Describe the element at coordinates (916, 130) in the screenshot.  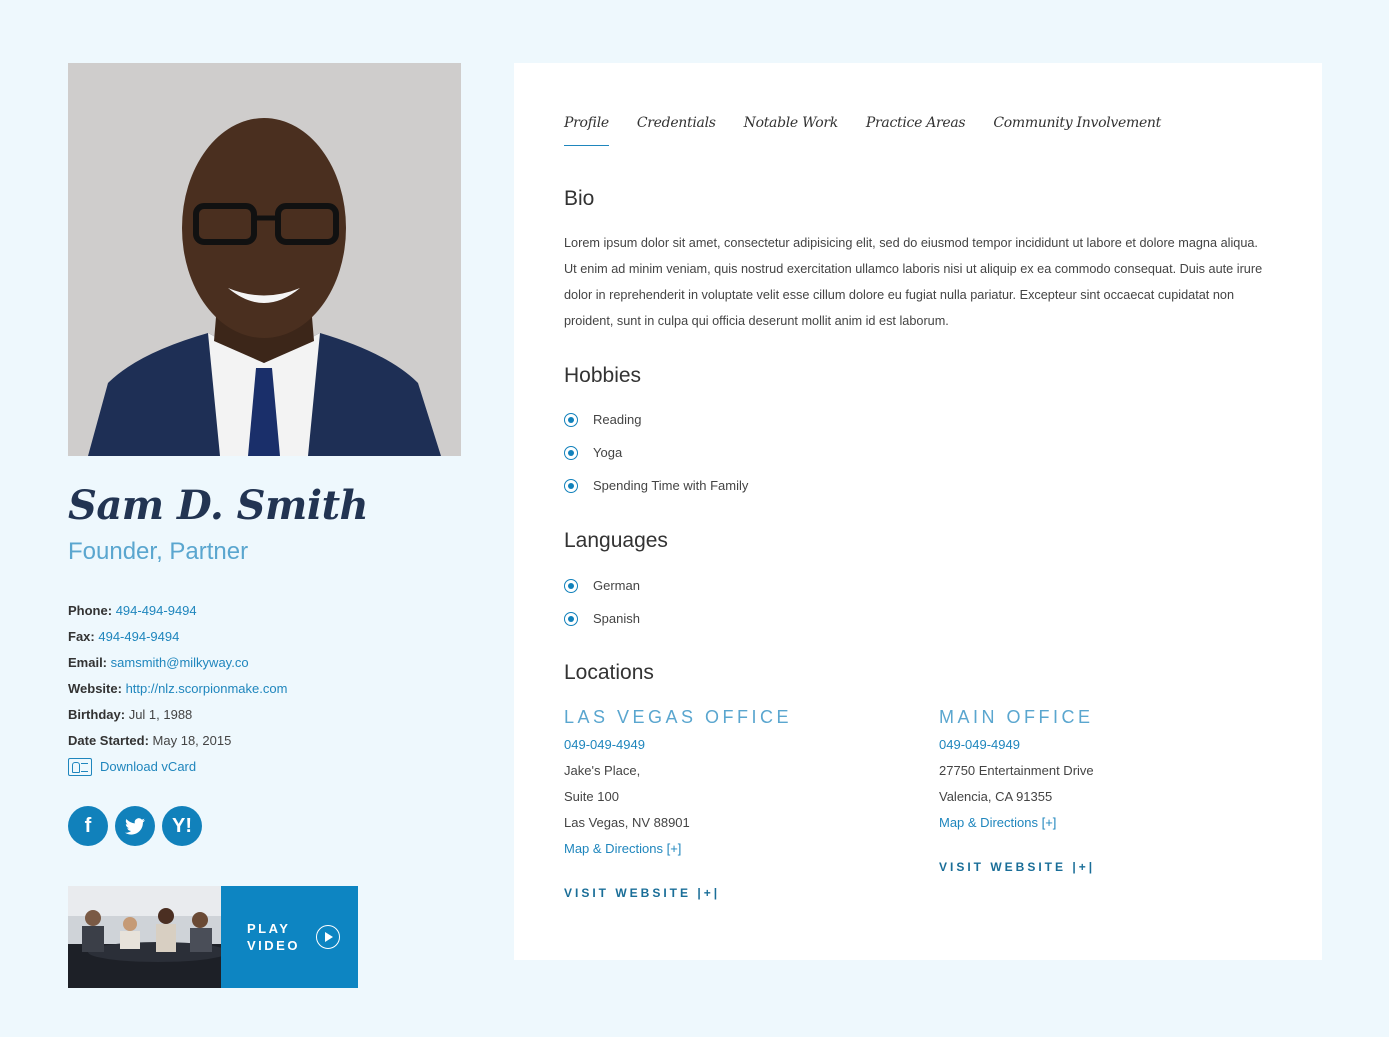
I see `tab-practice-areas: Practice Areas` at that location.